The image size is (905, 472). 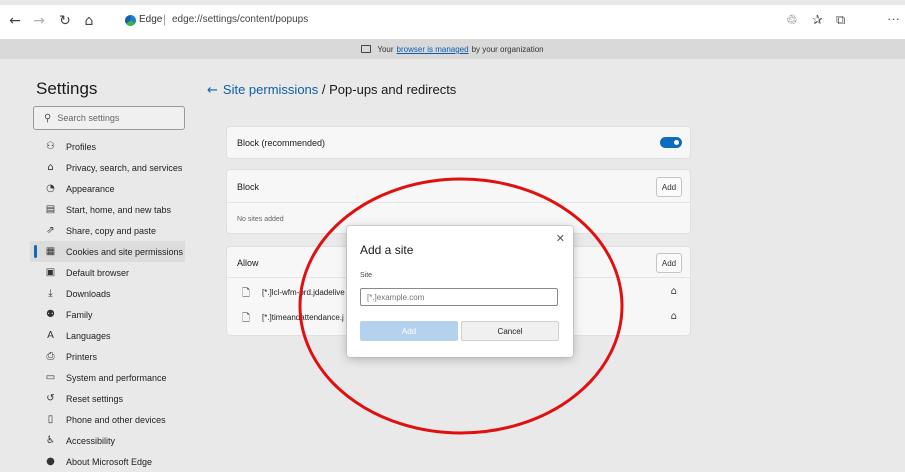 What do you see at coordinates (48, 118) in the screenshot?
I see `search-icon: ⚲` at bounding box center [48, 118].